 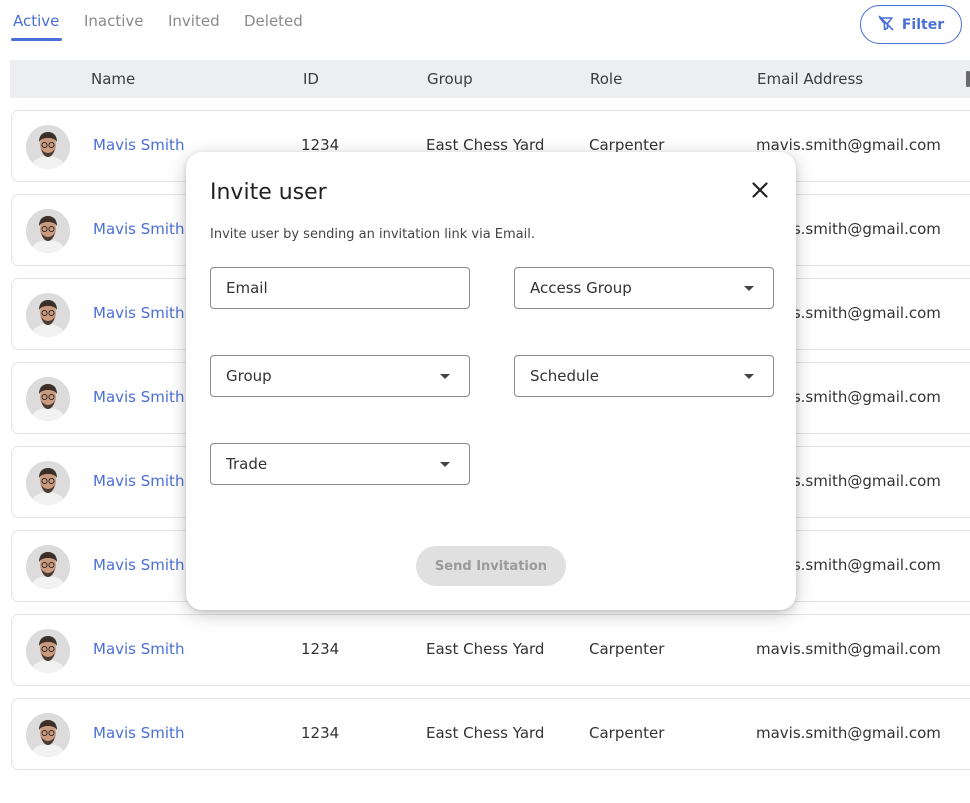 What do you see at coordinates (194, 21) in the screenshot?
I see `tab-invited: Invited` at bounding box center [194, 21].